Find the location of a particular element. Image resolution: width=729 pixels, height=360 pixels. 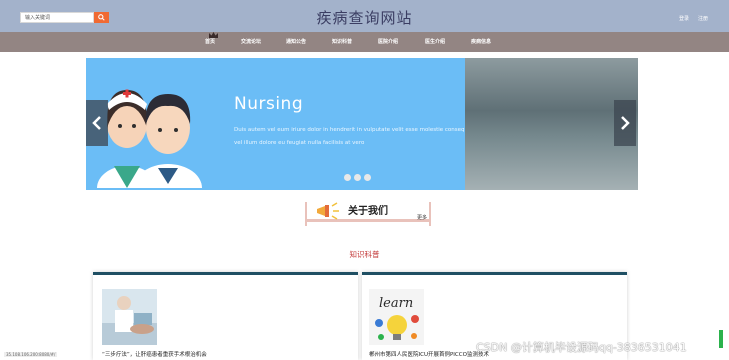

card-image-surgery is located at coordinates (129, 317).